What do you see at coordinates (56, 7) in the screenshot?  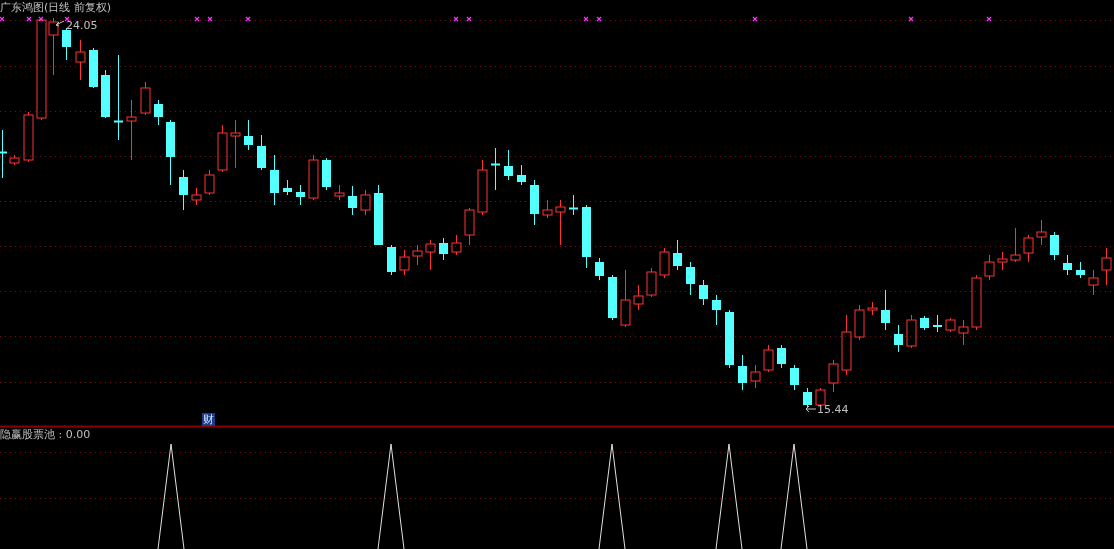 I see `chart-title: 广东鸿图(日线 前复权)` at bounding box center [56, 7].